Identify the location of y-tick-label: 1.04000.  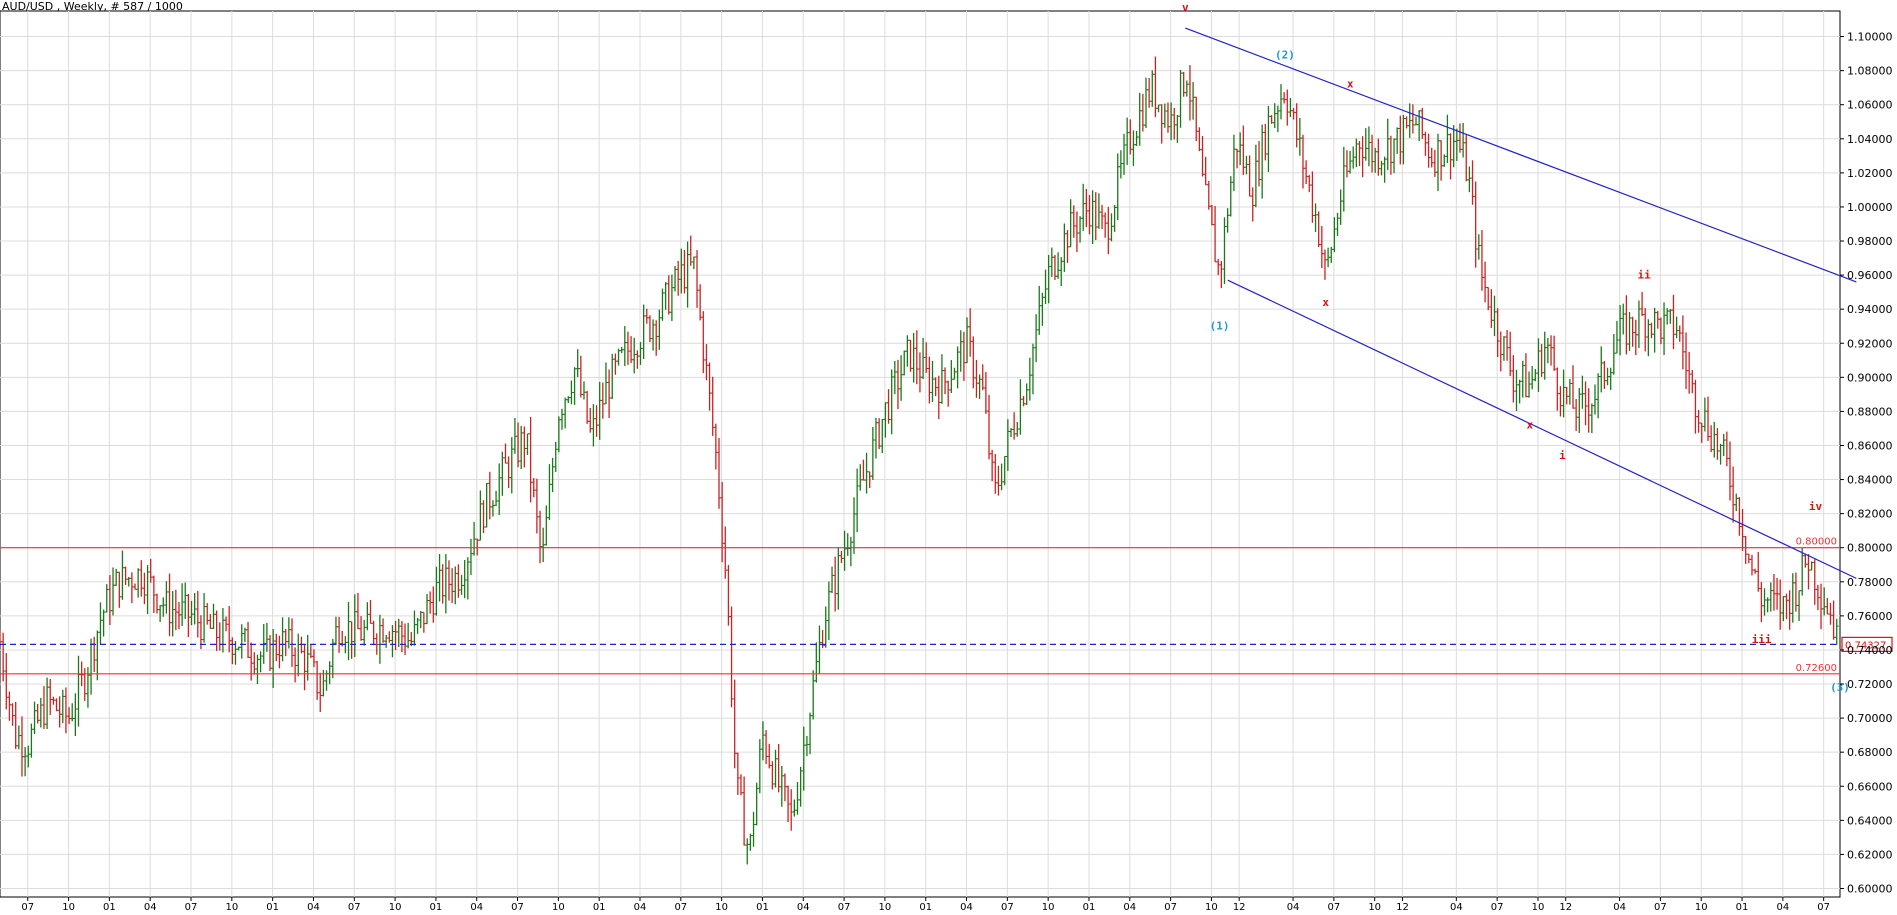
(1870, 139).